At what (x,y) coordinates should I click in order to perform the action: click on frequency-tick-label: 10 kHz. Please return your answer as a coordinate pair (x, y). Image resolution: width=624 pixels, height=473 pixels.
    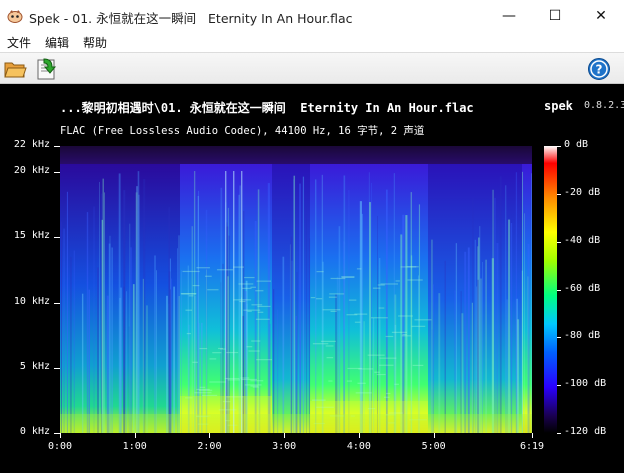
    Looking at the image, I should click on (31, 301).